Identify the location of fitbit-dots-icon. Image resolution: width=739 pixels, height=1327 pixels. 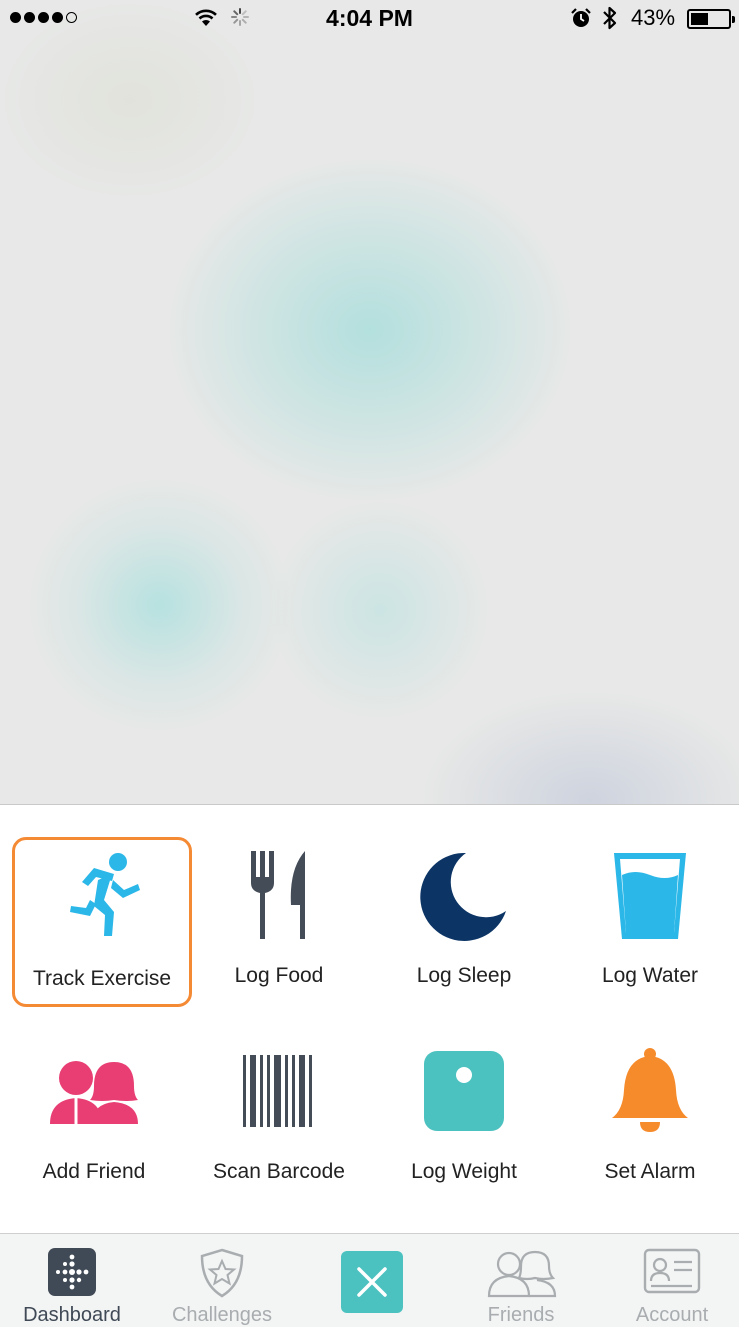
(72, 1274).